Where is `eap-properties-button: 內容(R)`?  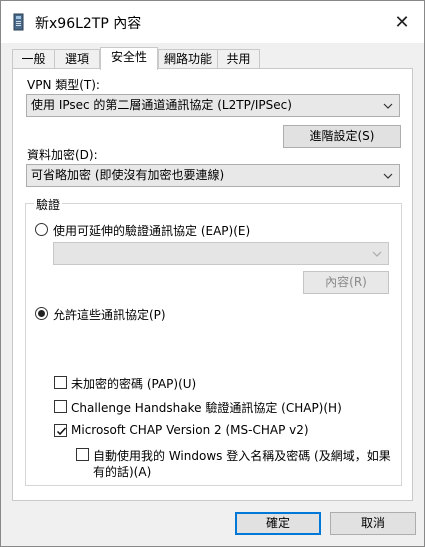 eap-properties-button: 內容(R) is located at coordinates (346, 282).